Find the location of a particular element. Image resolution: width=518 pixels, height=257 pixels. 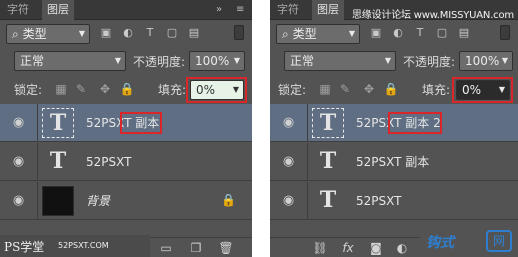

mask-icon: ◙ is located at coordinates (376, 247).